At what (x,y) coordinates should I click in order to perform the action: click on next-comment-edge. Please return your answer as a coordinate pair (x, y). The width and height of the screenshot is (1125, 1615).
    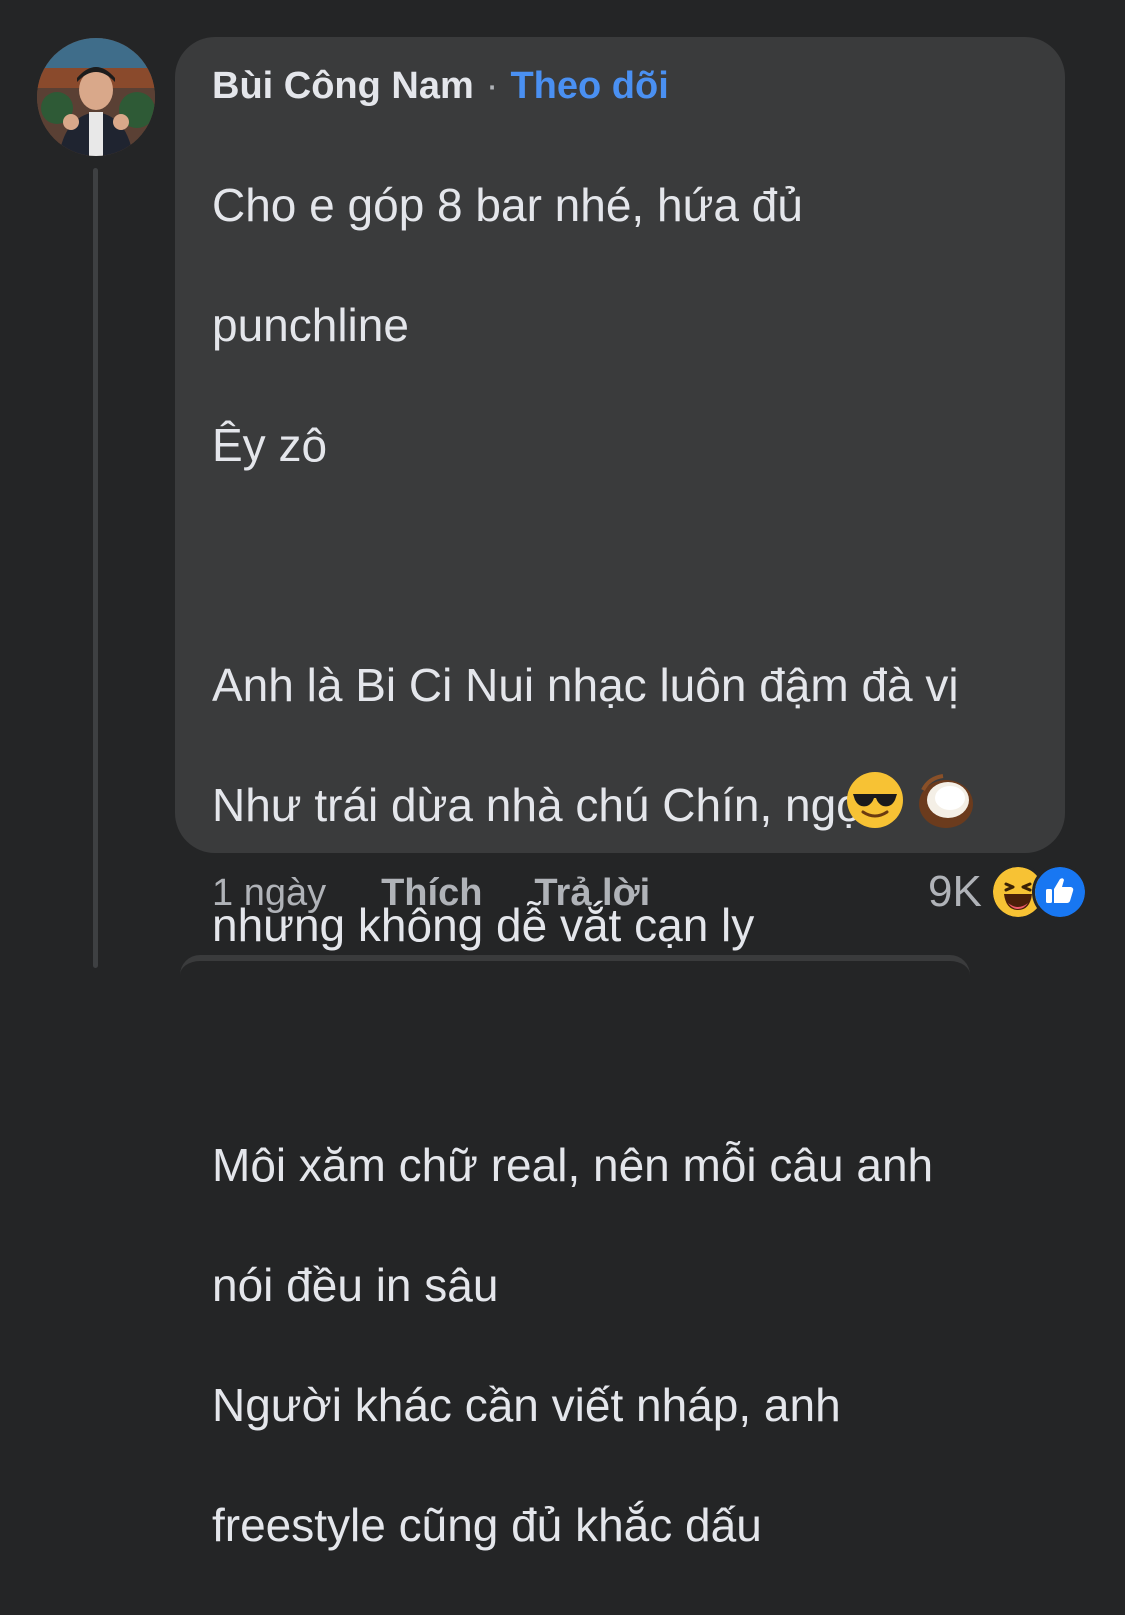
    Looking at the image, I should click on (575, 968).